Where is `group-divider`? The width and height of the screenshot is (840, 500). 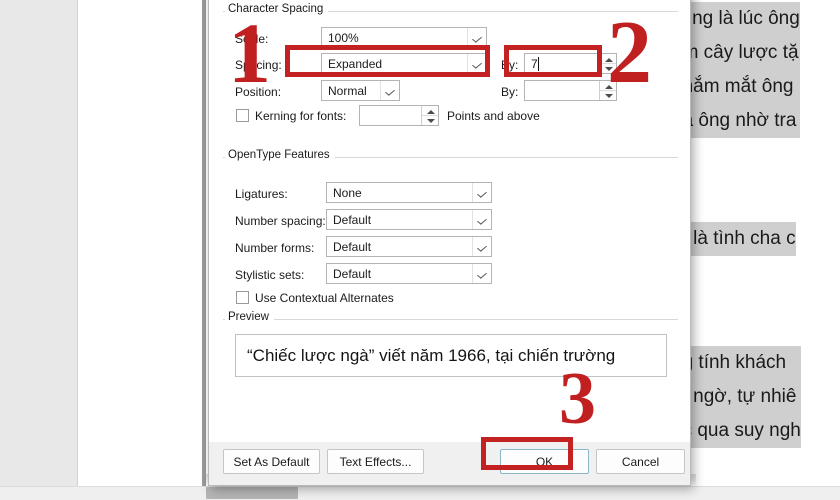 group-divider is located at coordinates (450, 319).